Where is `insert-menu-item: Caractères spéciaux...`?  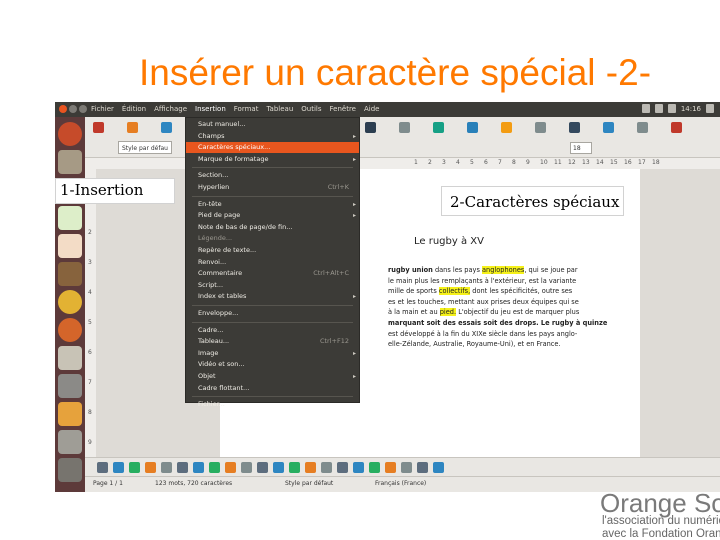 insert-menu-item: Caractères spéciaux... is located at coordinates (272, 148).